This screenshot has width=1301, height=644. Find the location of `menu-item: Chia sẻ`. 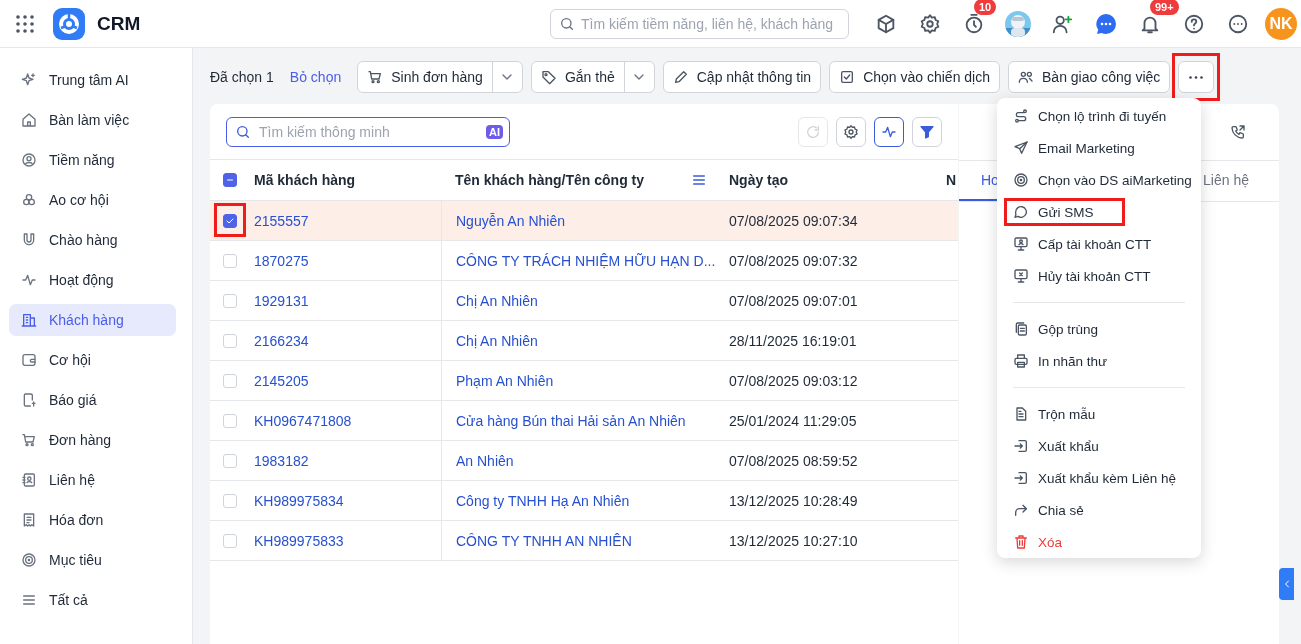

menu-item: Chia sẻ is located at coordinates (1048, 510).